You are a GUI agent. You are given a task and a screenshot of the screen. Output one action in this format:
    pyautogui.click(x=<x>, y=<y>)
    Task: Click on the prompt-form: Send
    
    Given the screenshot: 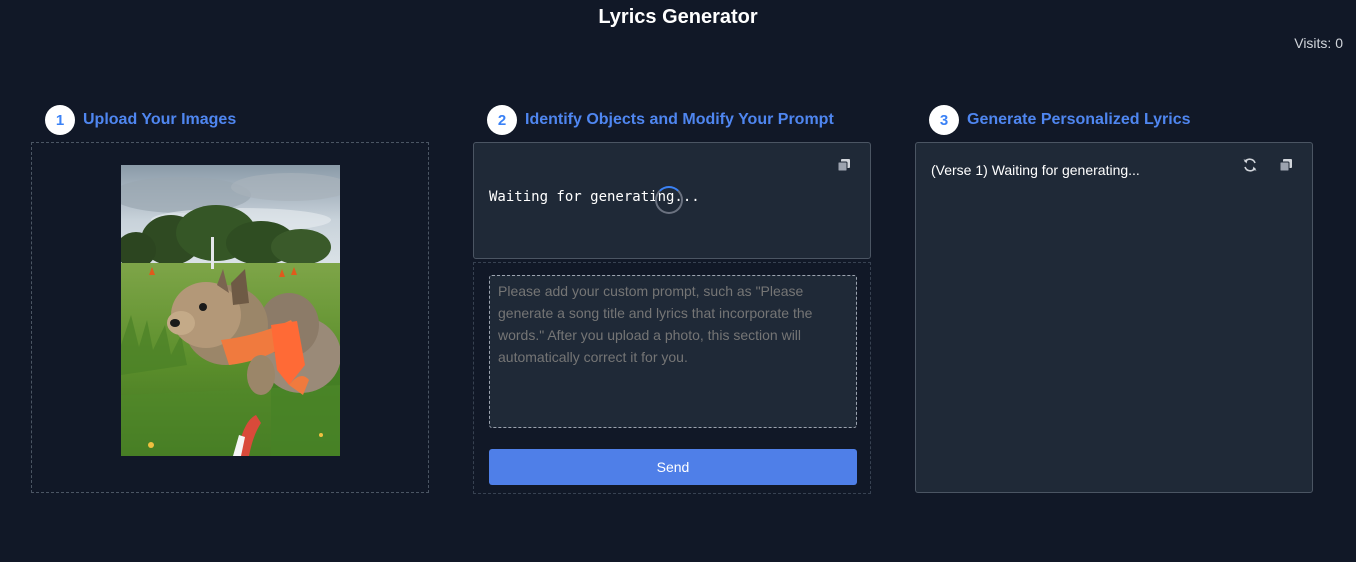 What is the action you would take?
    pyautogui.click(x=672, y=378)
    